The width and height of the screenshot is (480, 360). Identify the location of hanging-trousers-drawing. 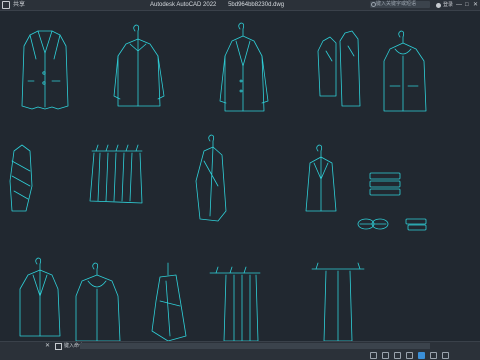
(338, 302).